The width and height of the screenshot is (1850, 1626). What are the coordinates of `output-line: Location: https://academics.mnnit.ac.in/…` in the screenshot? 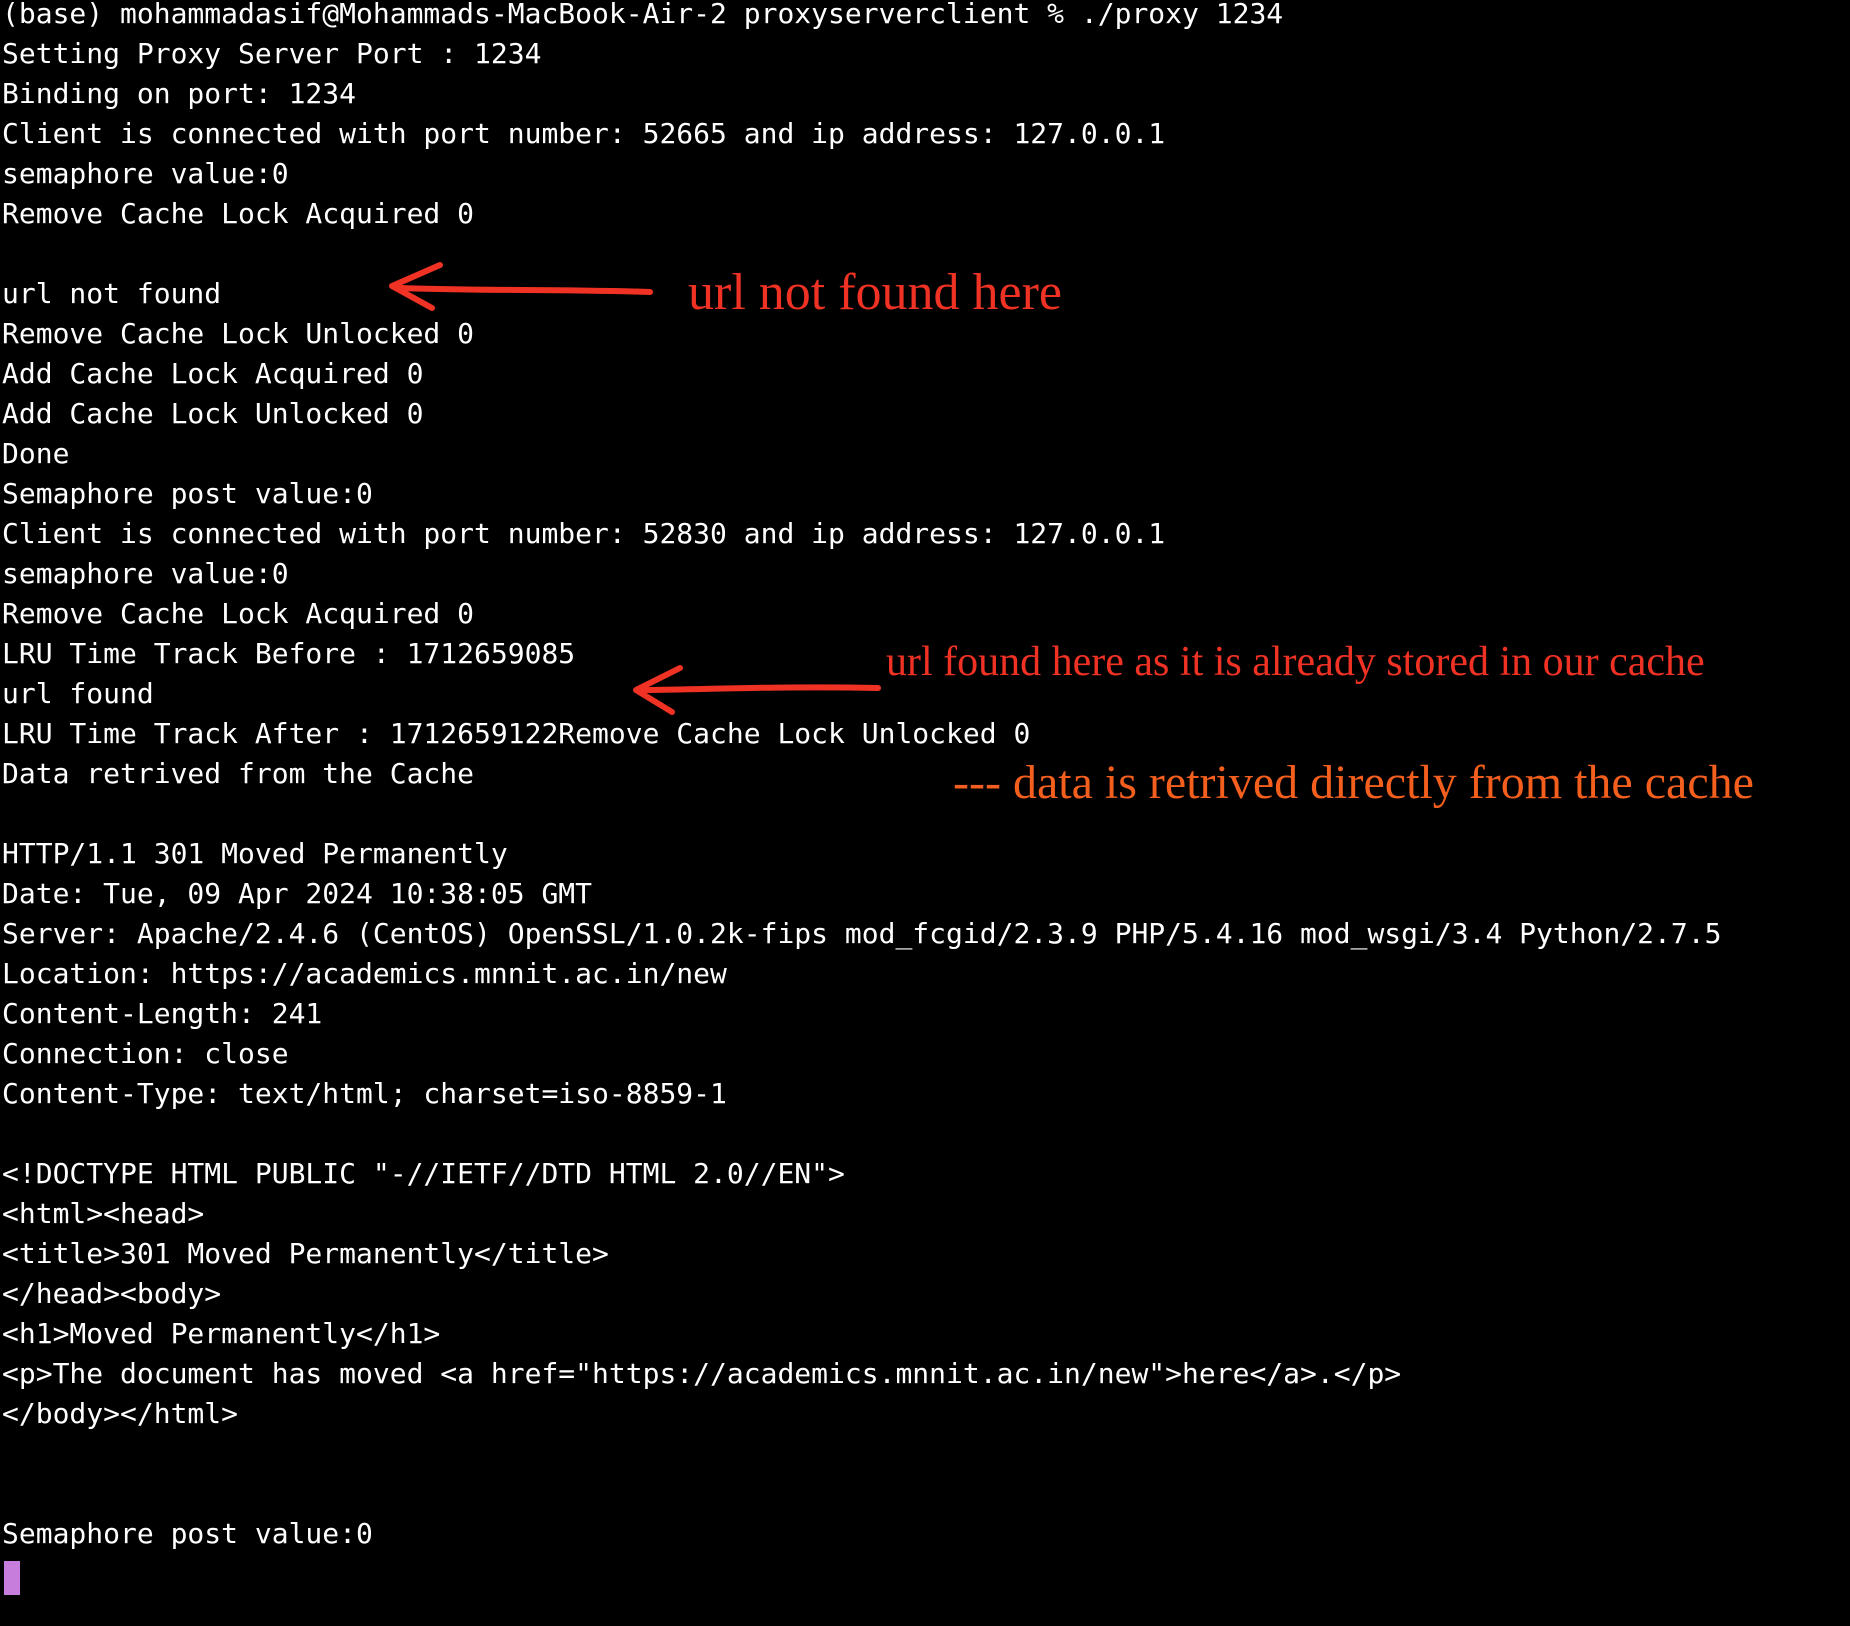 It's located at (364, 973).